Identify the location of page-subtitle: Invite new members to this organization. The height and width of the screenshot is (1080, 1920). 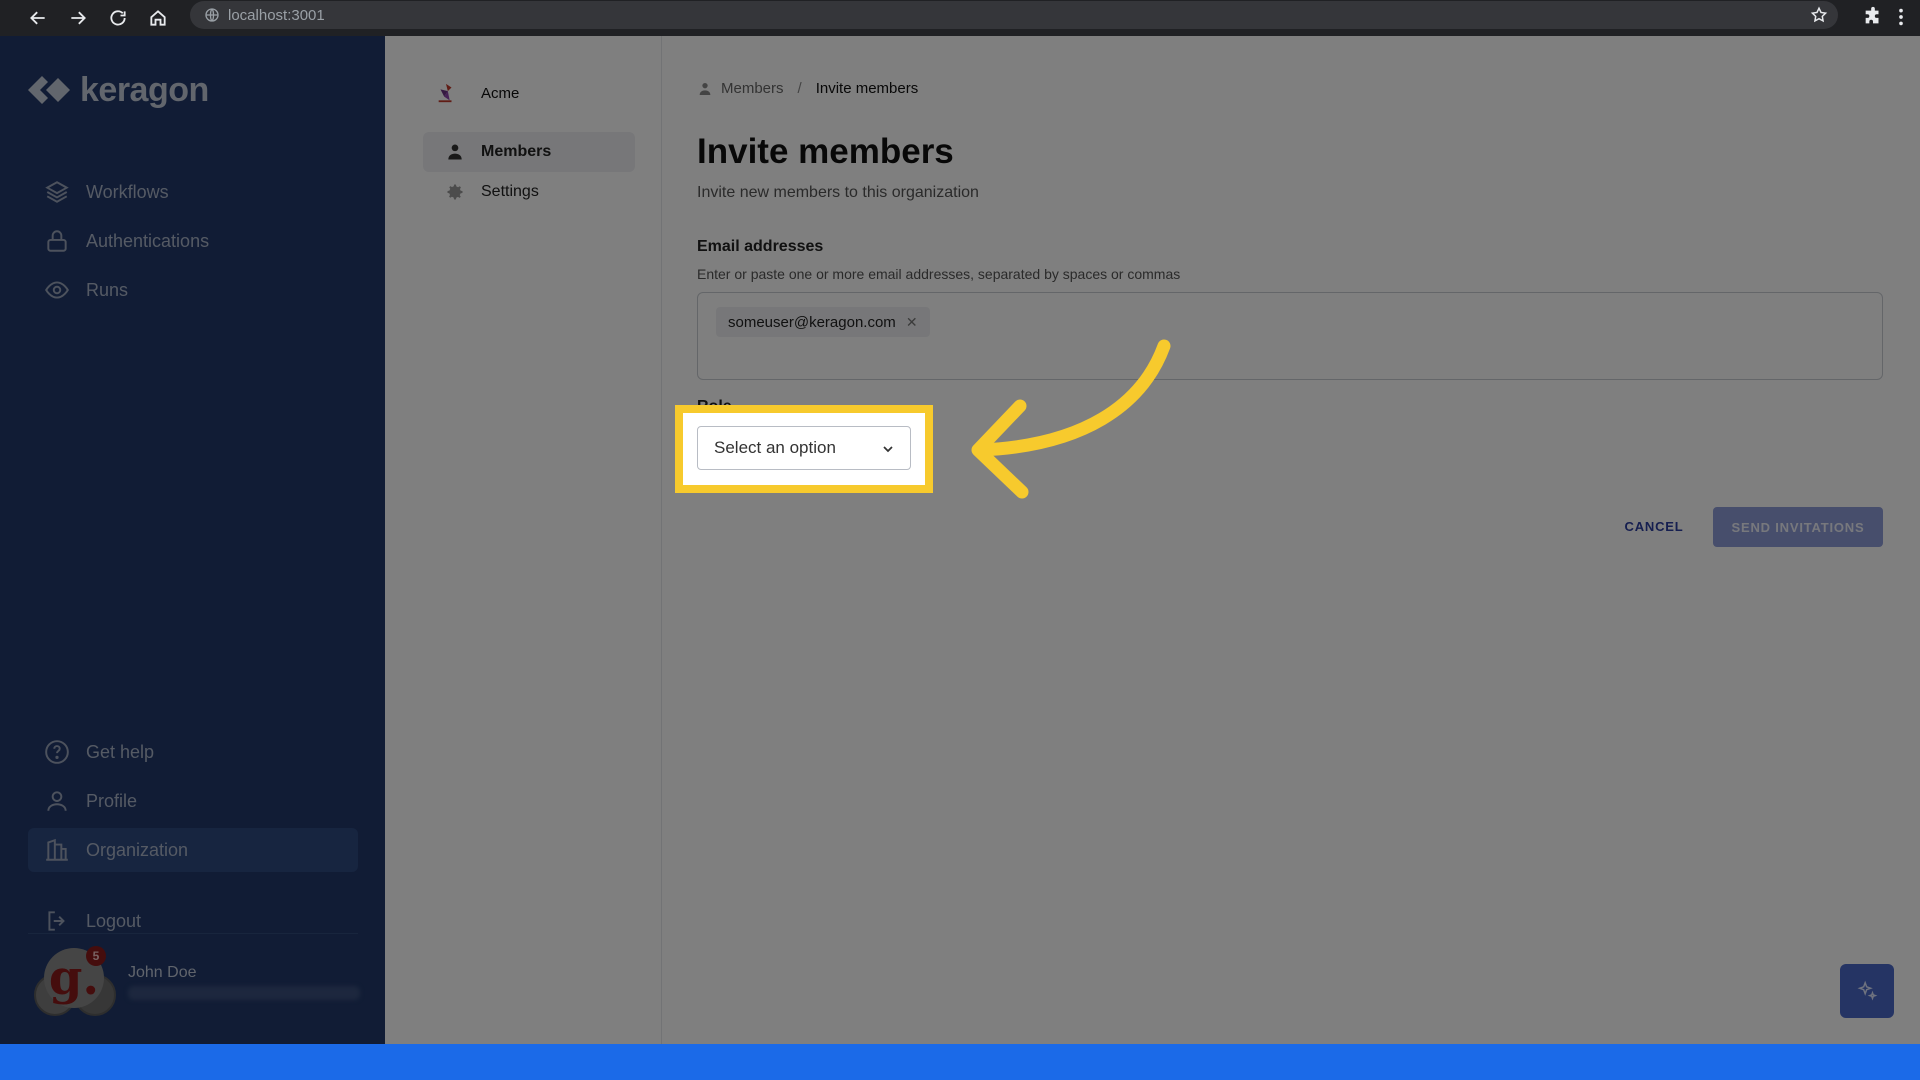
(838, 192).